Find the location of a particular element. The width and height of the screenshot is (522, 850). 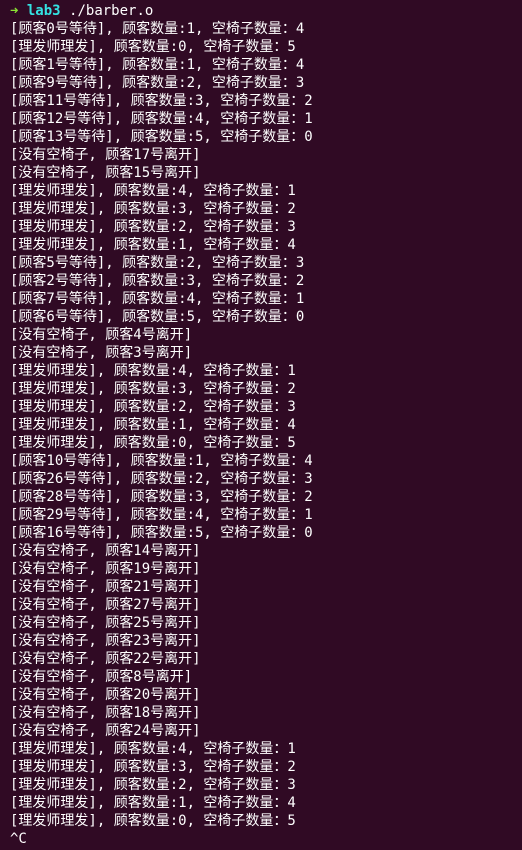

prompt-command: ./barber.o is located at coordinates (111, 11).